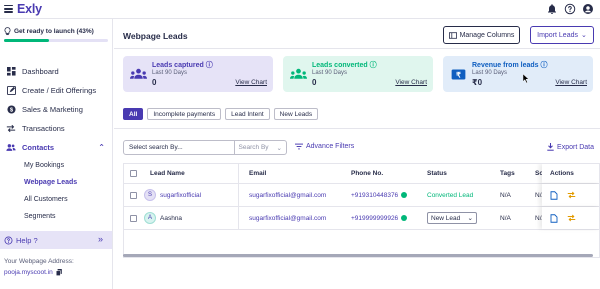 The height and width of the screenshot is (289, 600). I want to click on chip-lead-intent: Lead Intent, so click(247, 114).